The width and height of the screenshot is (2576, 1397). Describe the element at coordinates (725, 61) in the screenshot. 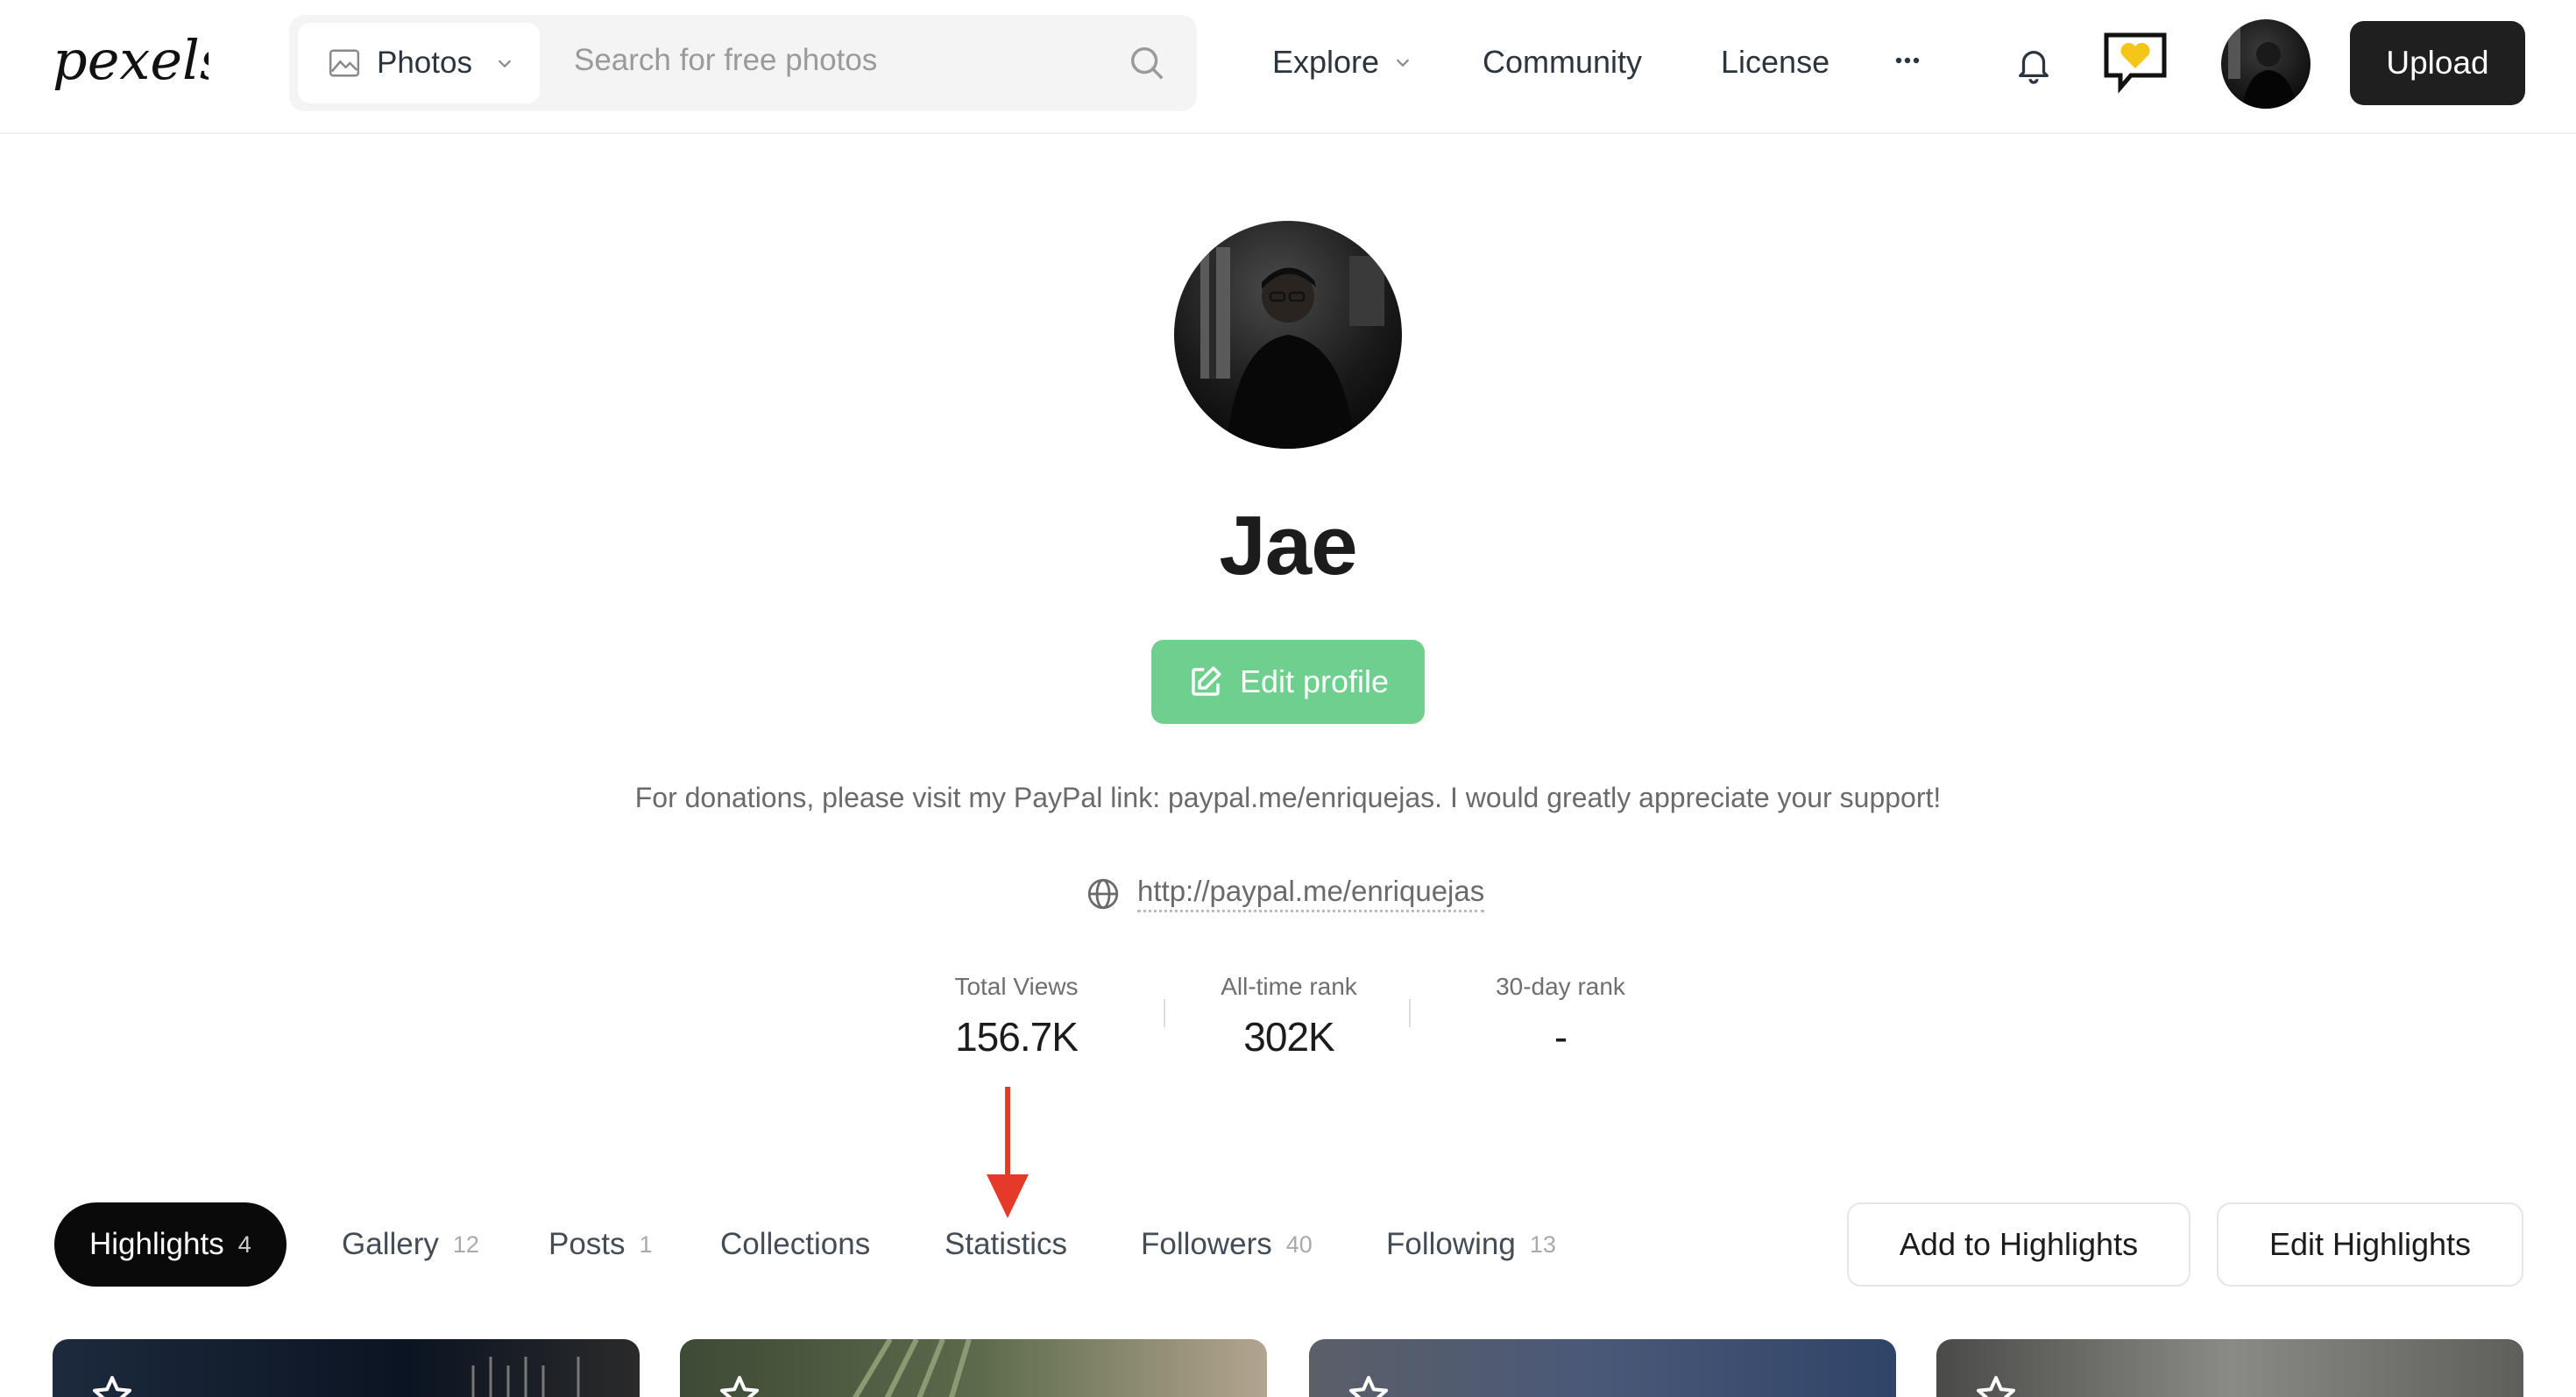

I see `search-input: Search for free photos` at that location.